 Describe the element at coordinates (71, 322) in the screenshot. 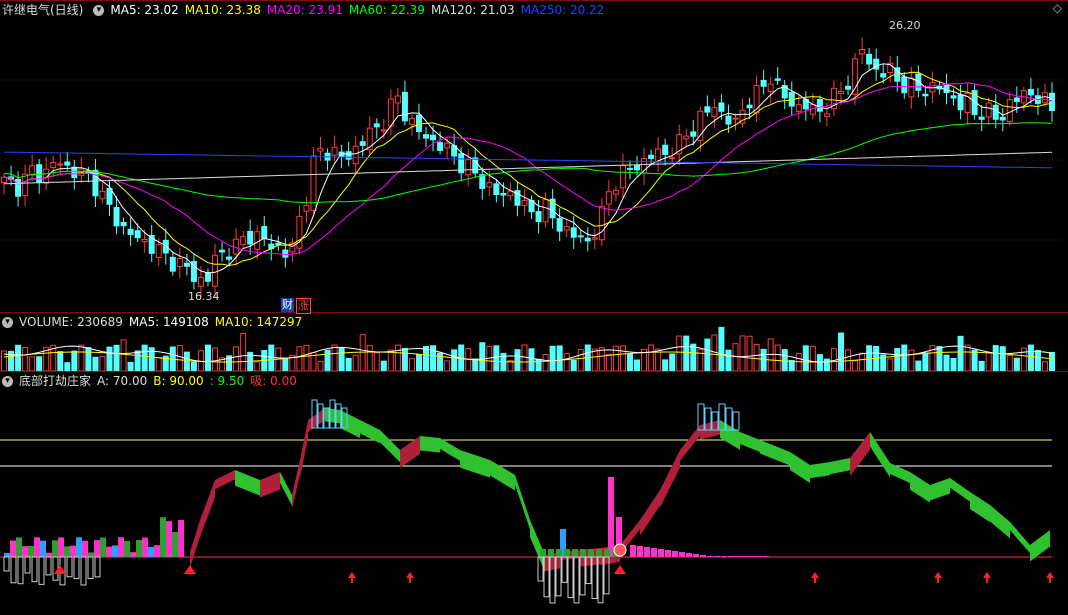

I see `volume-label-0: VOLUME: 230689` at that location.